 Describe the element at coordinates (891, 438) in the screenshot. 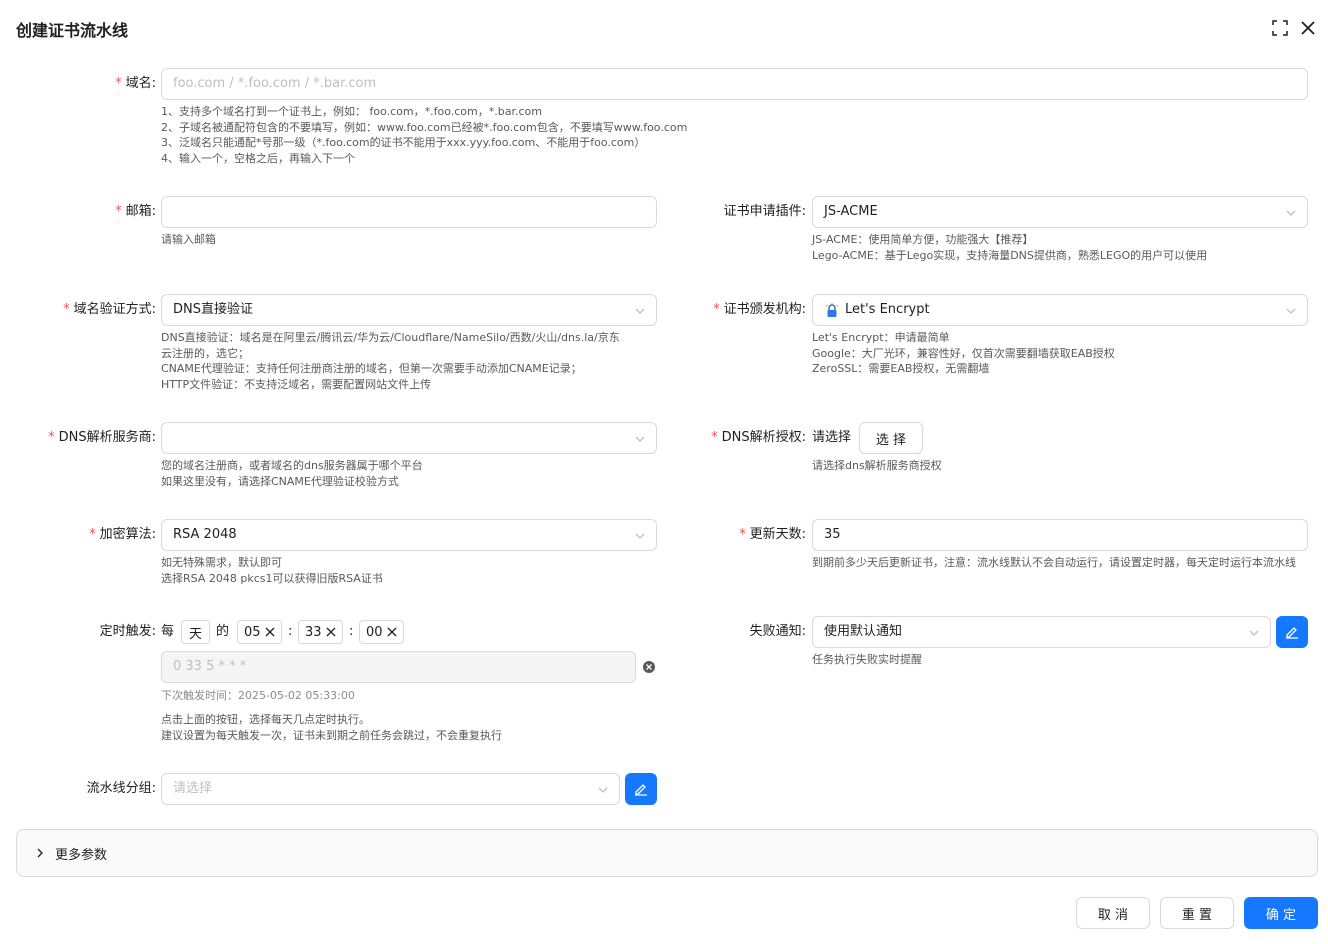

I see `dns-auth-select-button: 选 择` at that location.